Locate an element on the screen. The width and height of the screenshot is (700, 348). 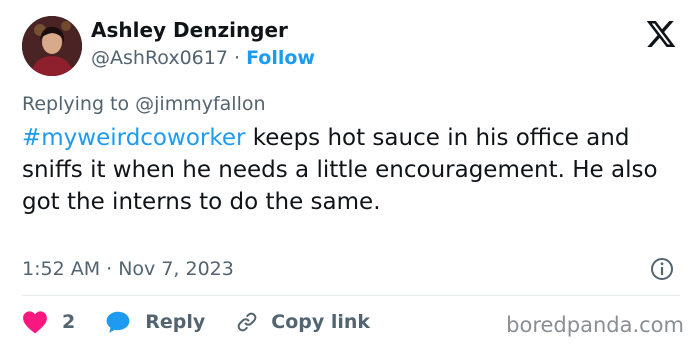
author-handle-row: @AshRox0617 · Follow is located at coordinates (203, 58).